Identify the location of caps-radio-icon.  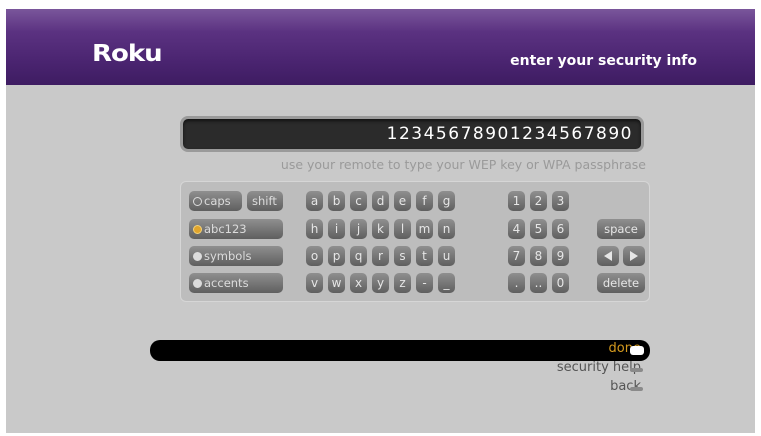
(197, 201).